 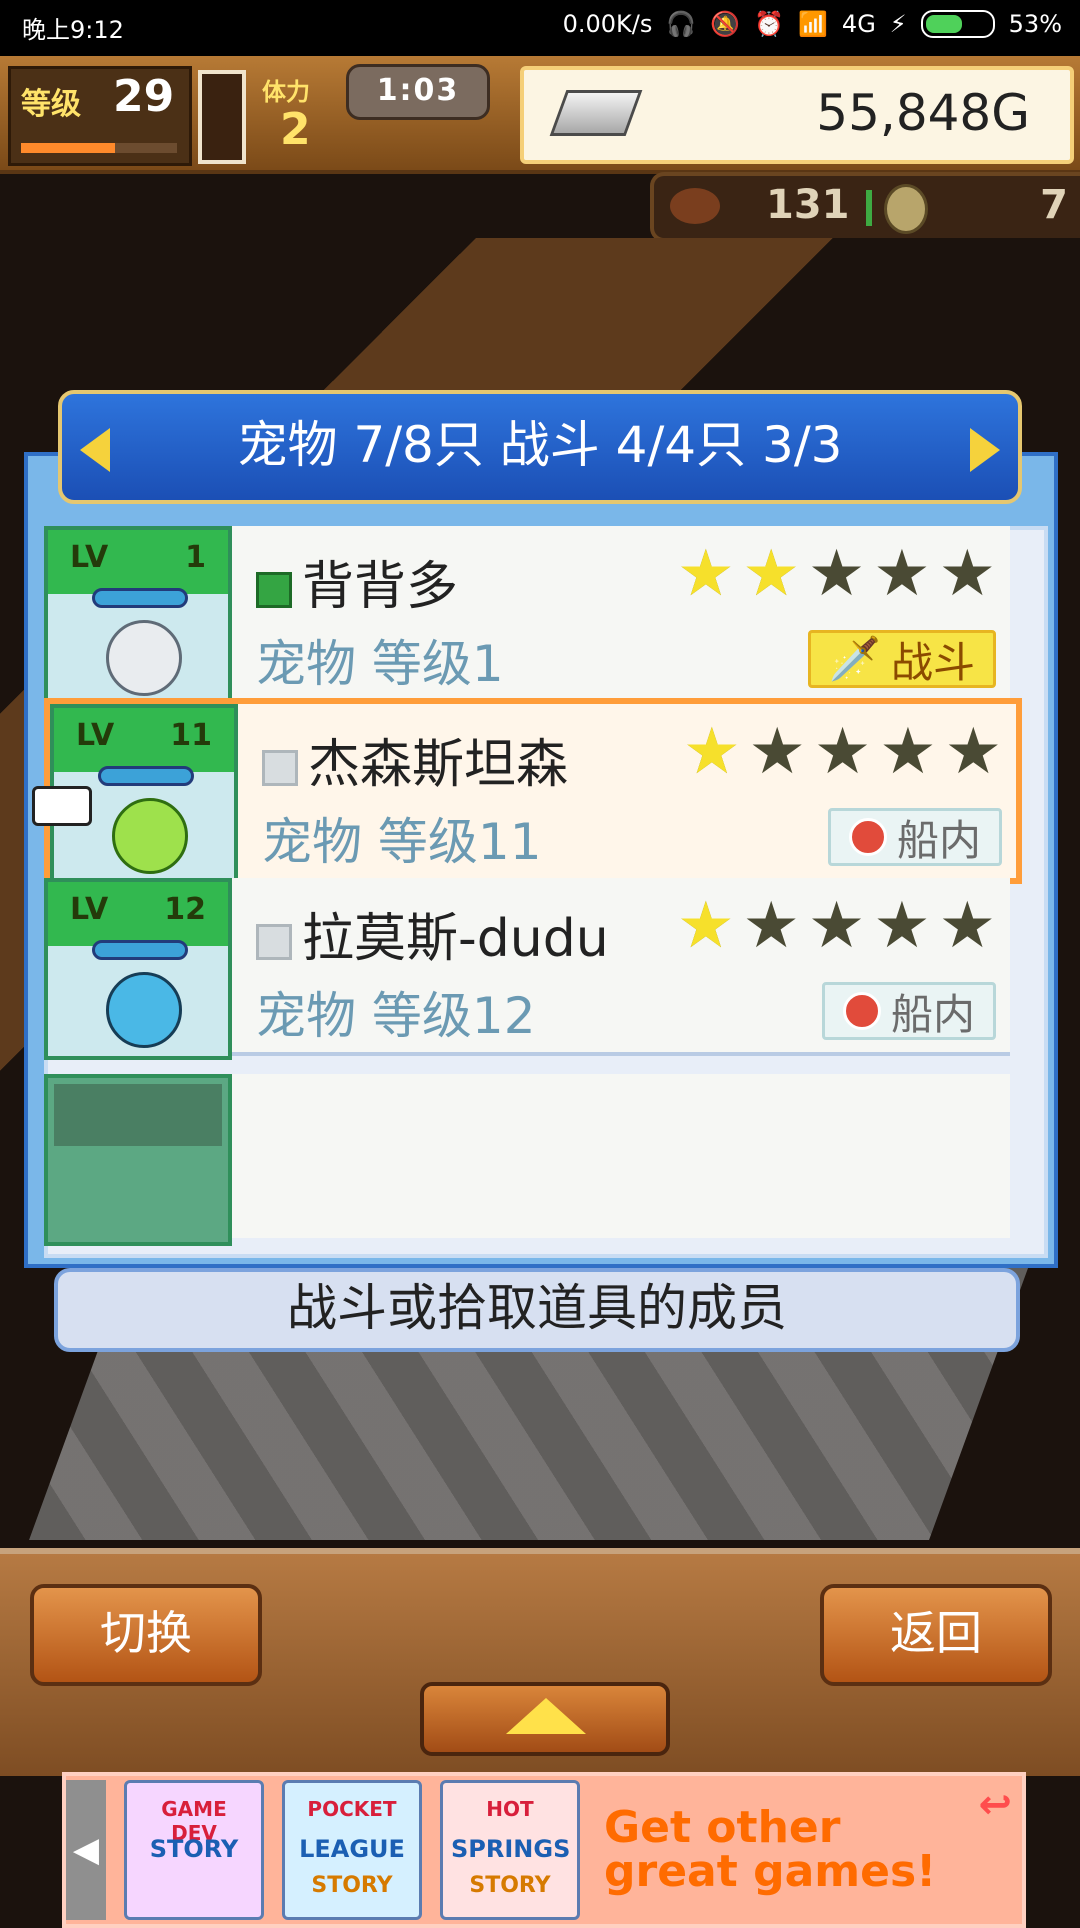 I want to click on switch-button: 切换, so click(x=146, y=1635).